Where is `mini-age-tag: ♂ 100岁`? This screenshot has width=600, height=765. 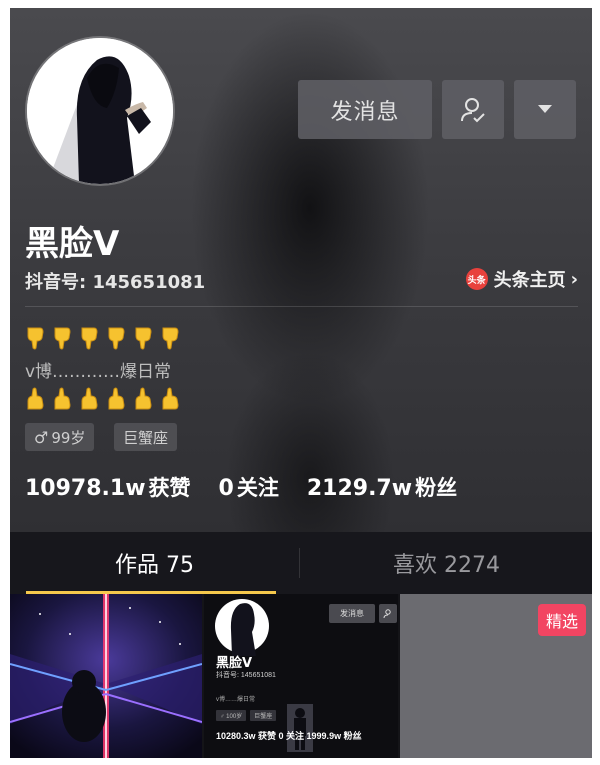
mini-age-tag: ♂ 100岁 is located at coordinates (231, 715).